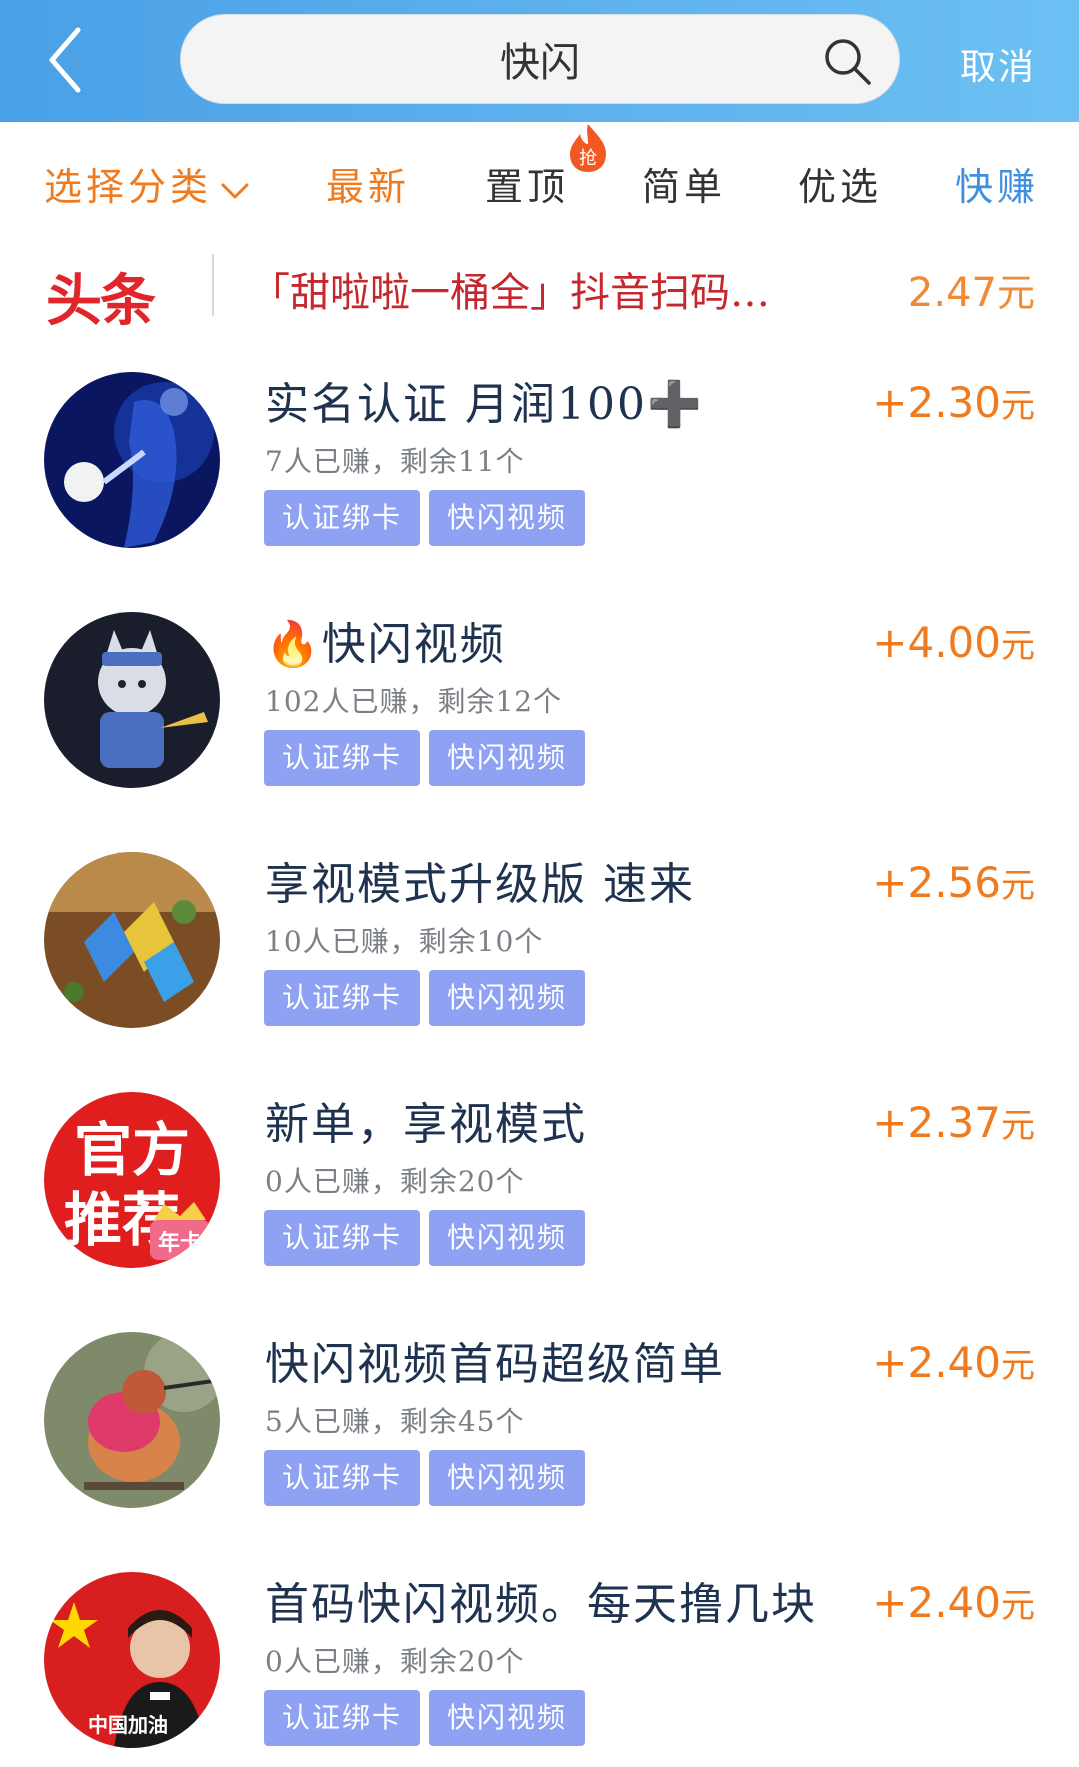  I want to click on tab-pinned: 置顶, so click(527, 183).